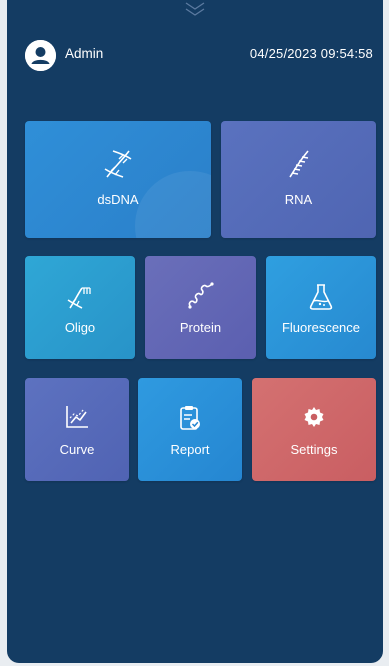  I want to click on curve-label: Curve, so click(77, 449).